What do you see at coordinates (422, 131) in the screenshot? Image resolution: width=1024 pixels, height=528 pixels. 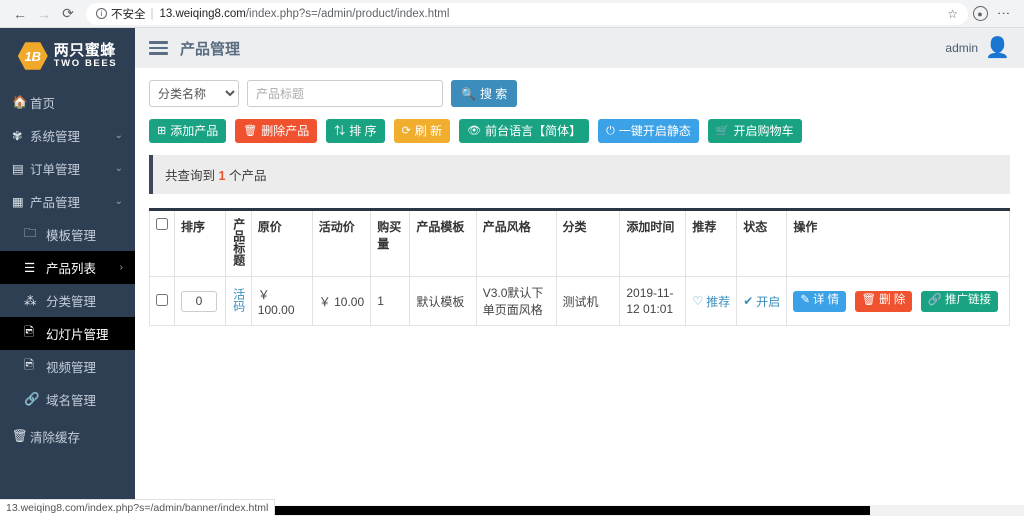 I see `refresh-button: ⟳ 刷 新` at bounding box center [422, 131].